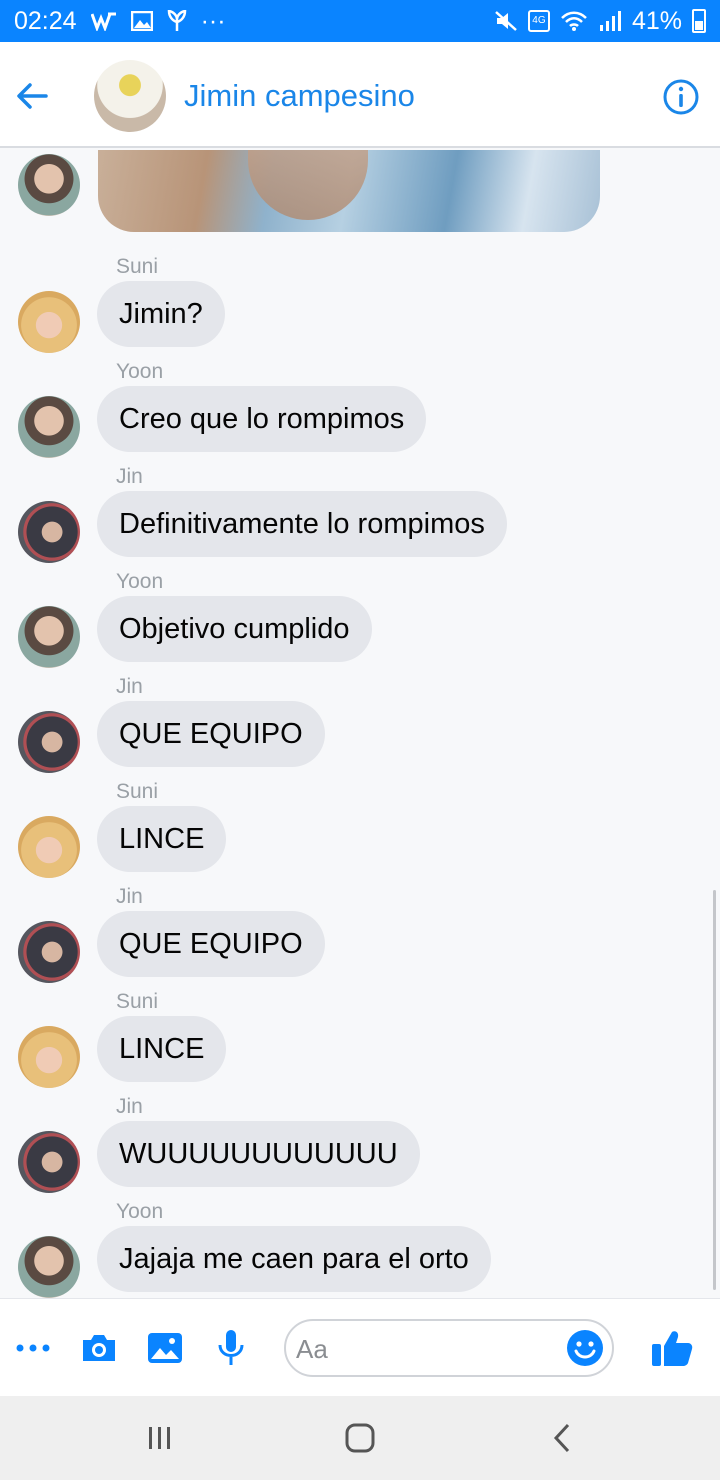  Describe the element at coordinates (610, 21) in the screenshot. I see `signal-icon` at that location.